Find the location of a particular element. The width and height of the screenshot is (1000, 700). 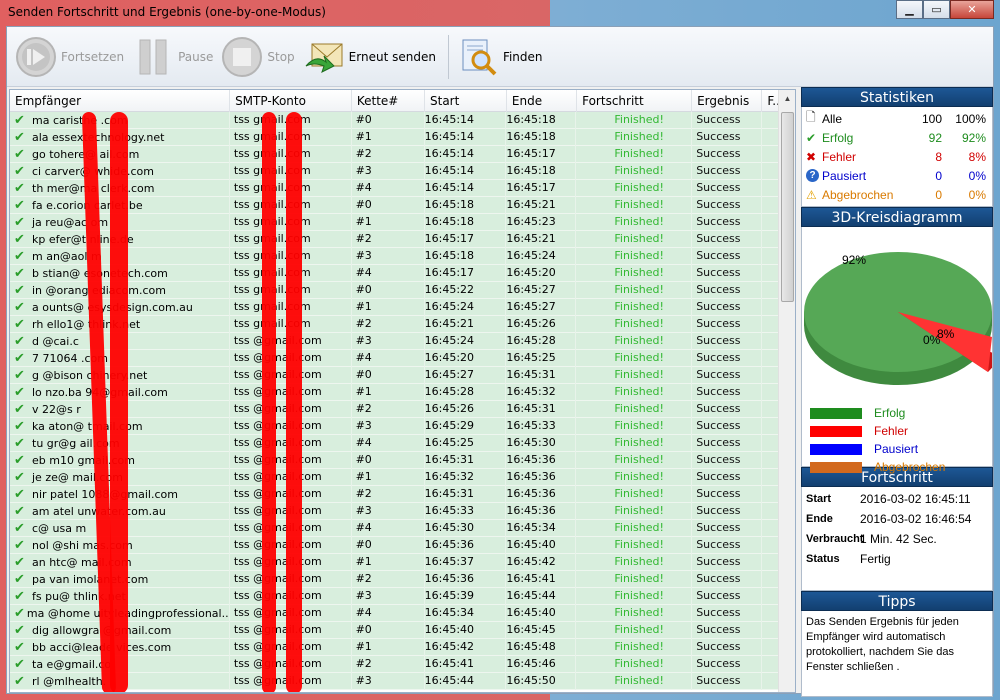

end-cell: 16:45:45 is located at coordinates (541, 630).